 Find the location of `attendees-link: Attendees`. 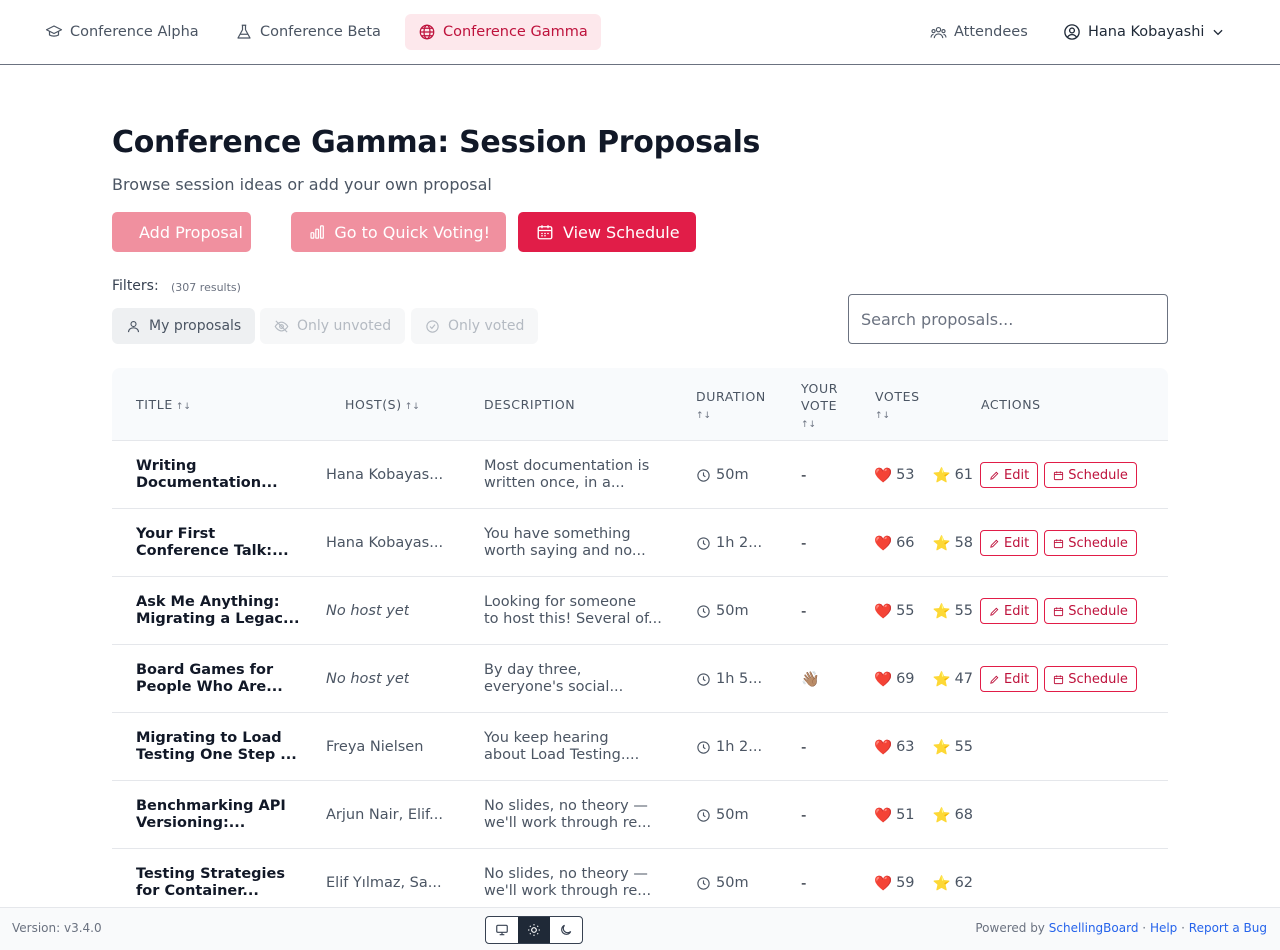

attendees-link: Attendees is located at coordinates (979, 32).